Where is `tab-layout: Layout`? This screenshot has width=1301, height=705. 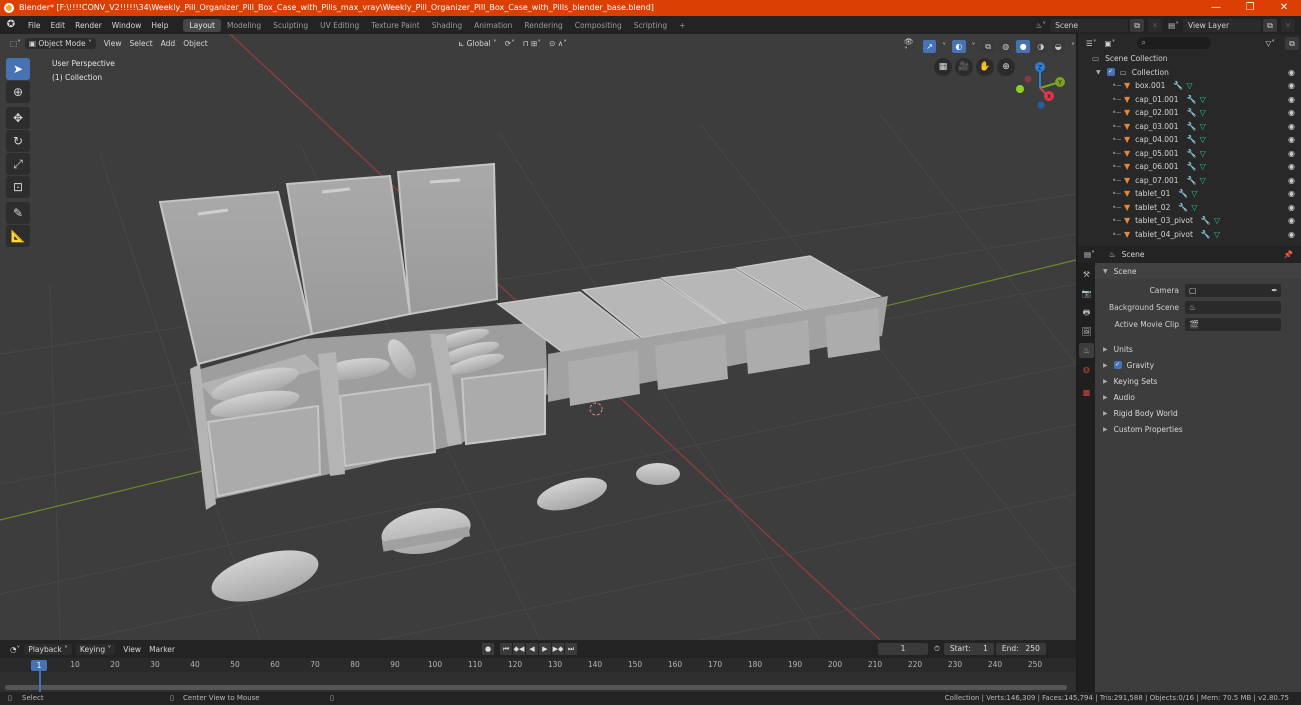 tab-layout: Layout is located at coordinates (202, 25).